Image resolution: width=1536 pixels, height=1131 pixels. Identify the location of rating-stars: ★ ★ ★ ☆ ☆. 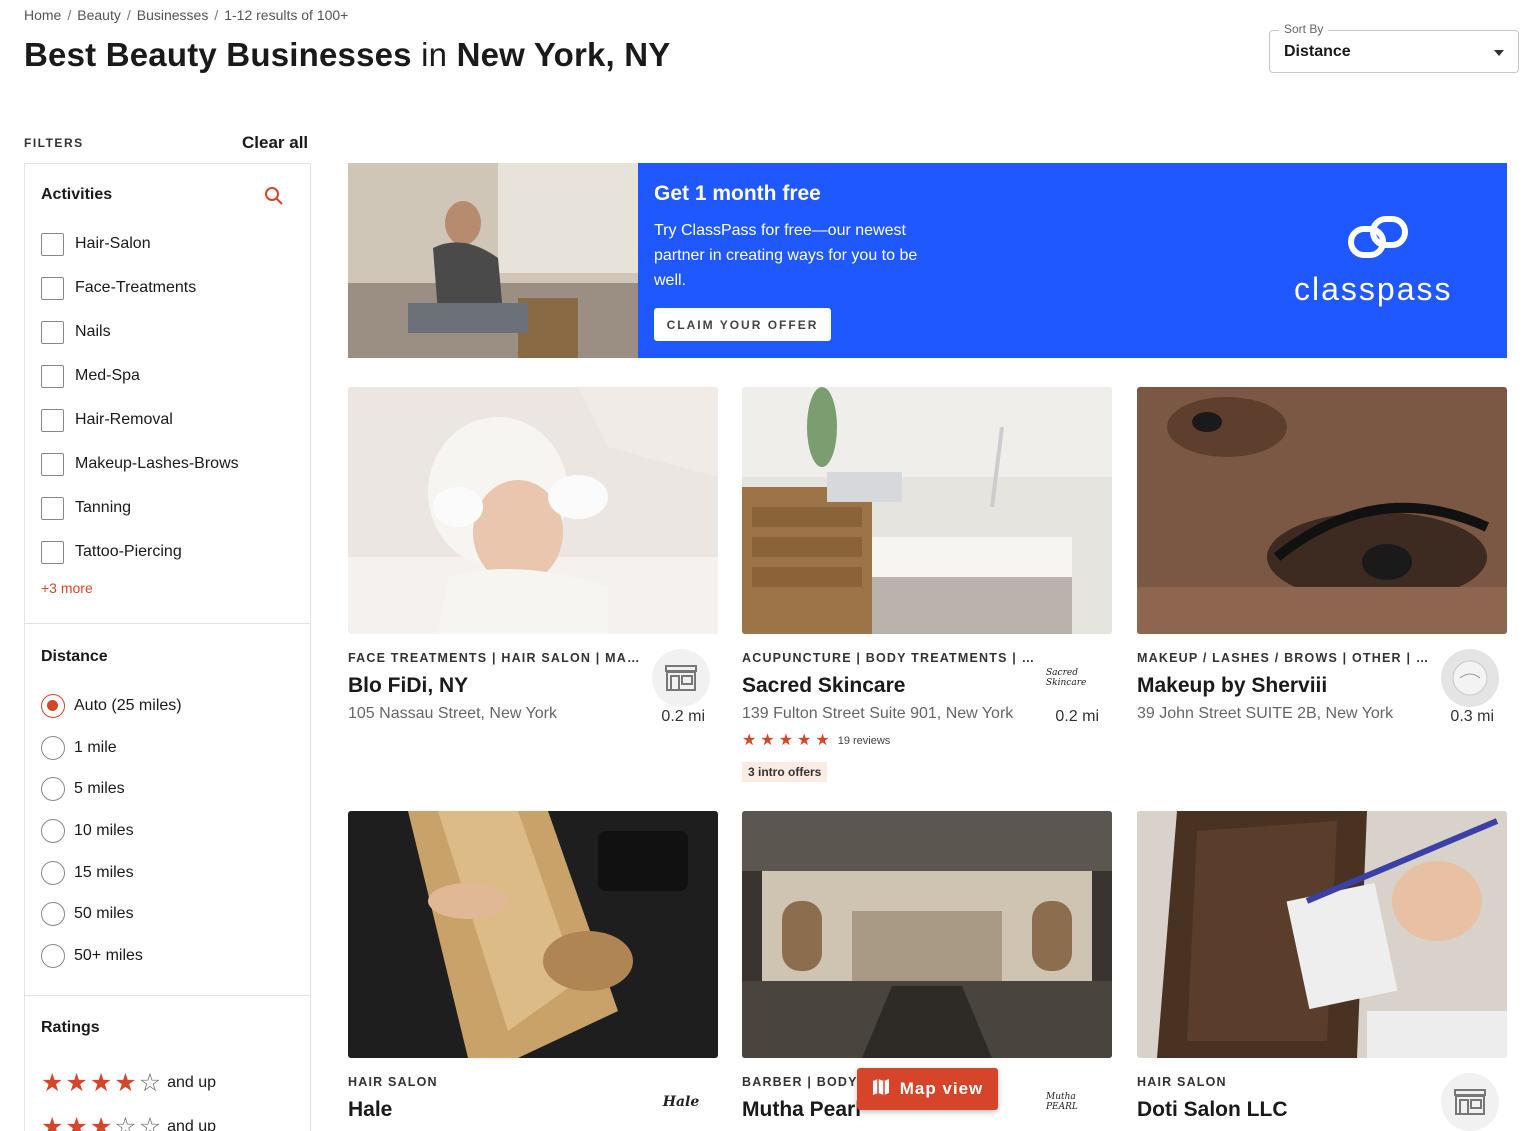
(101, 1121).